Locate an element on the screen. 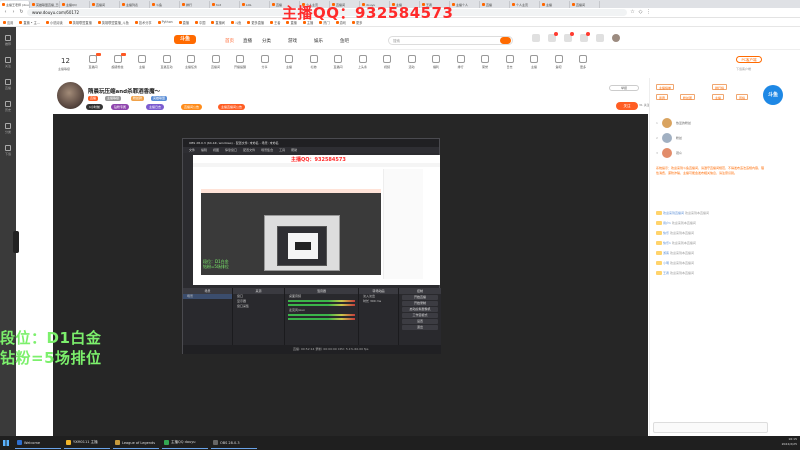 The width and height of the screenshot is (800, 450). sidebar-item: 直播 is located at coordinates (8, 84).